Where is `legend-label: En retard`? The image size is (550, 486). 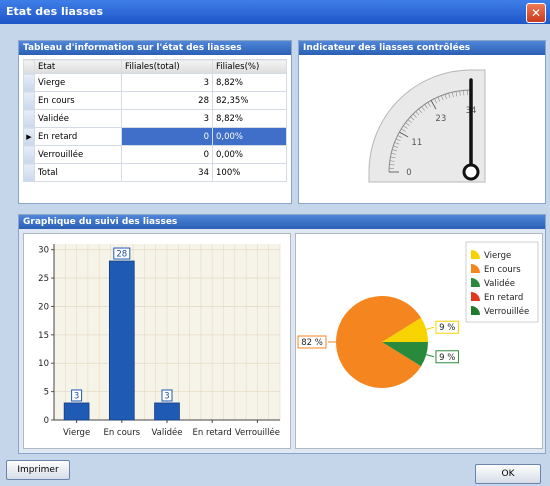
legend-label: En retard is located at coordinates (503, 298).